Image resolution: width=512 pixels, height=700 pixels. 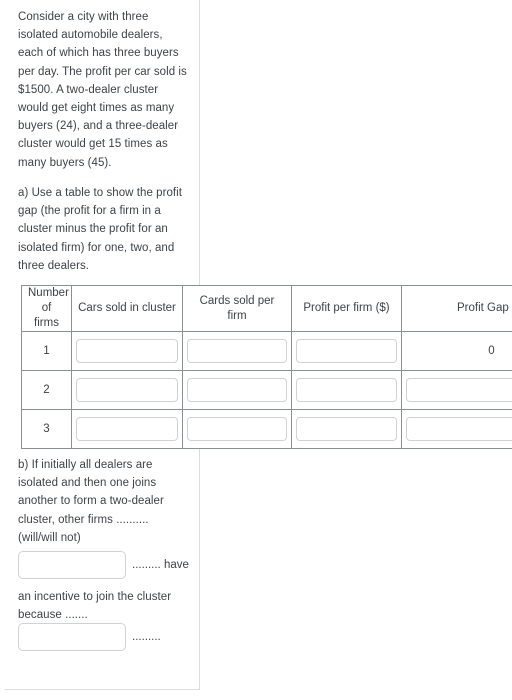 I want to click on cell-cars-in-cluster-row3, so click(x=127, y=429).